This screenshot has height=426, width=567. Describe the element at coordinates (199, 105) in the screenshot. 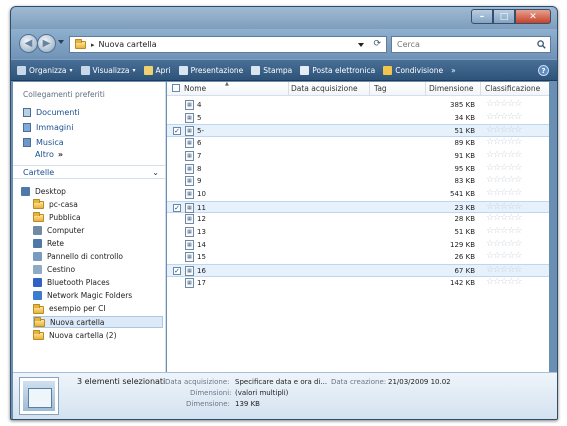

I see `file-name: 4` at that location.